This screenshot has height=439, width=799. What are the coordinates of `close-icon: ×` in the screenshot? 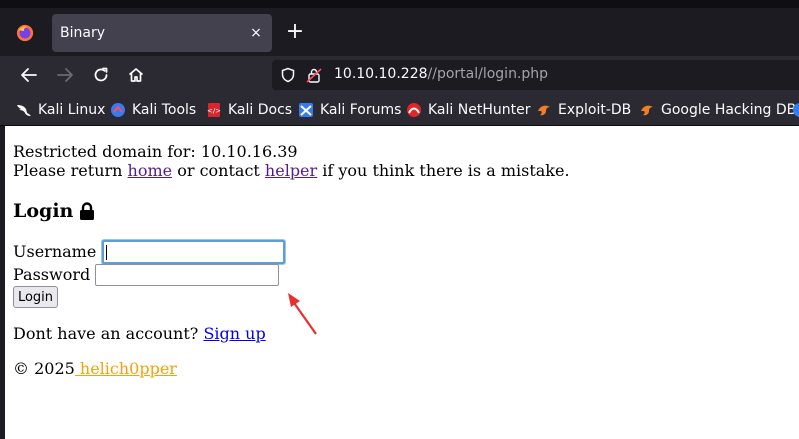 It's located at (256, 33).